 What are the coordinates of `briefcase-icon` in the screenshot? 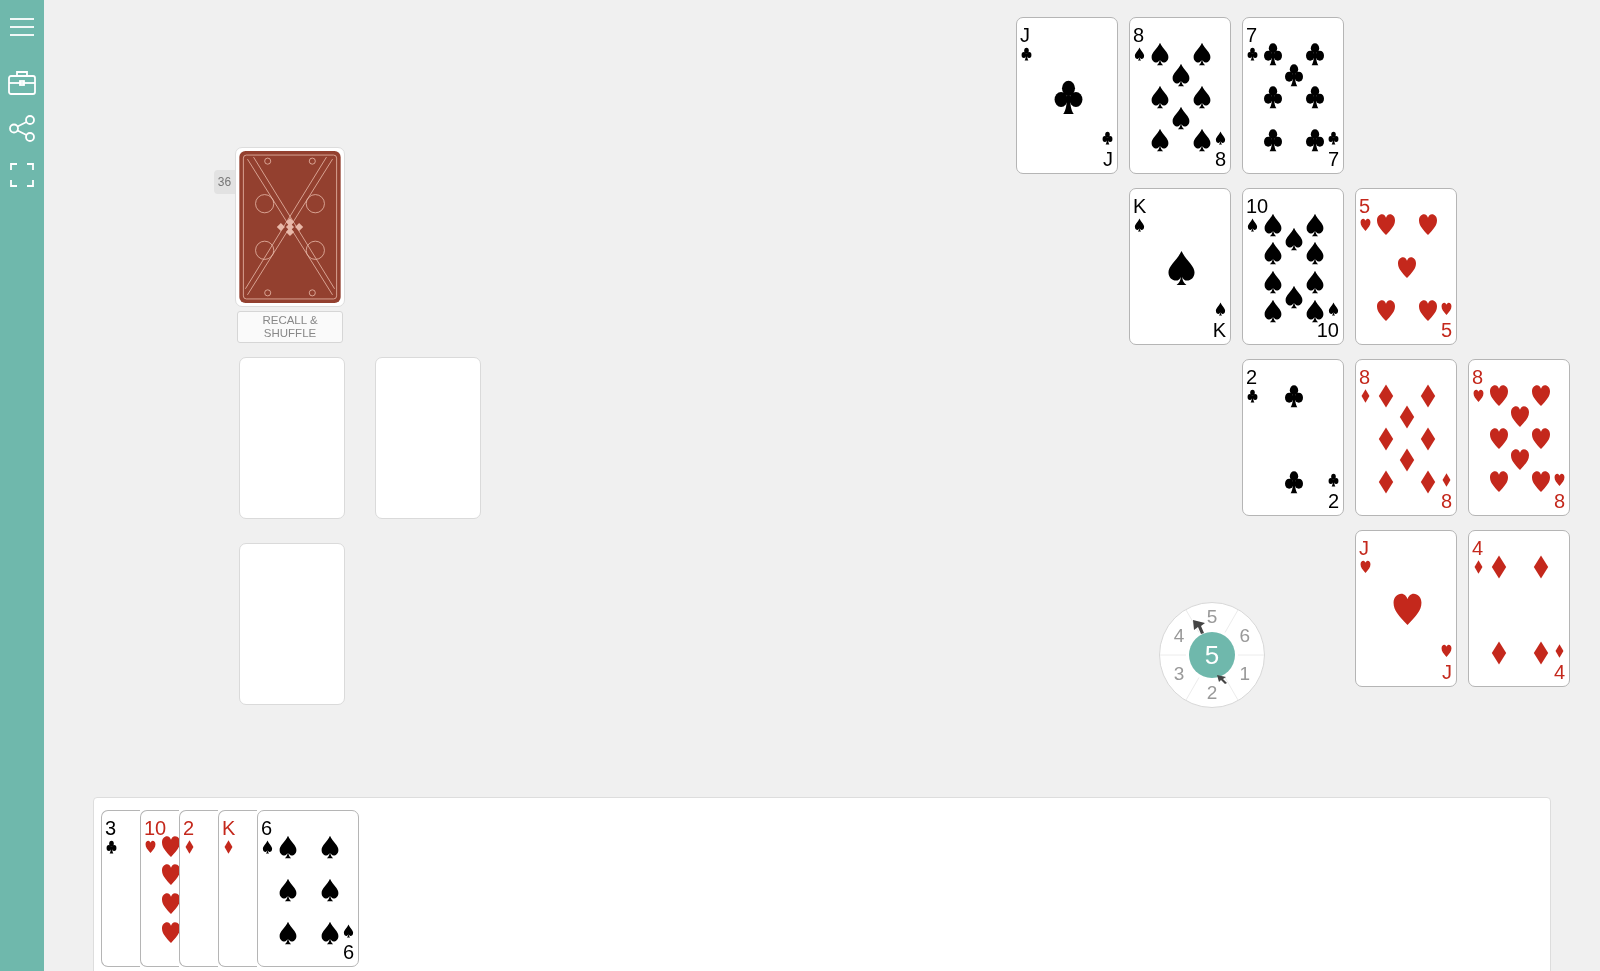 It's located at (22, 83).